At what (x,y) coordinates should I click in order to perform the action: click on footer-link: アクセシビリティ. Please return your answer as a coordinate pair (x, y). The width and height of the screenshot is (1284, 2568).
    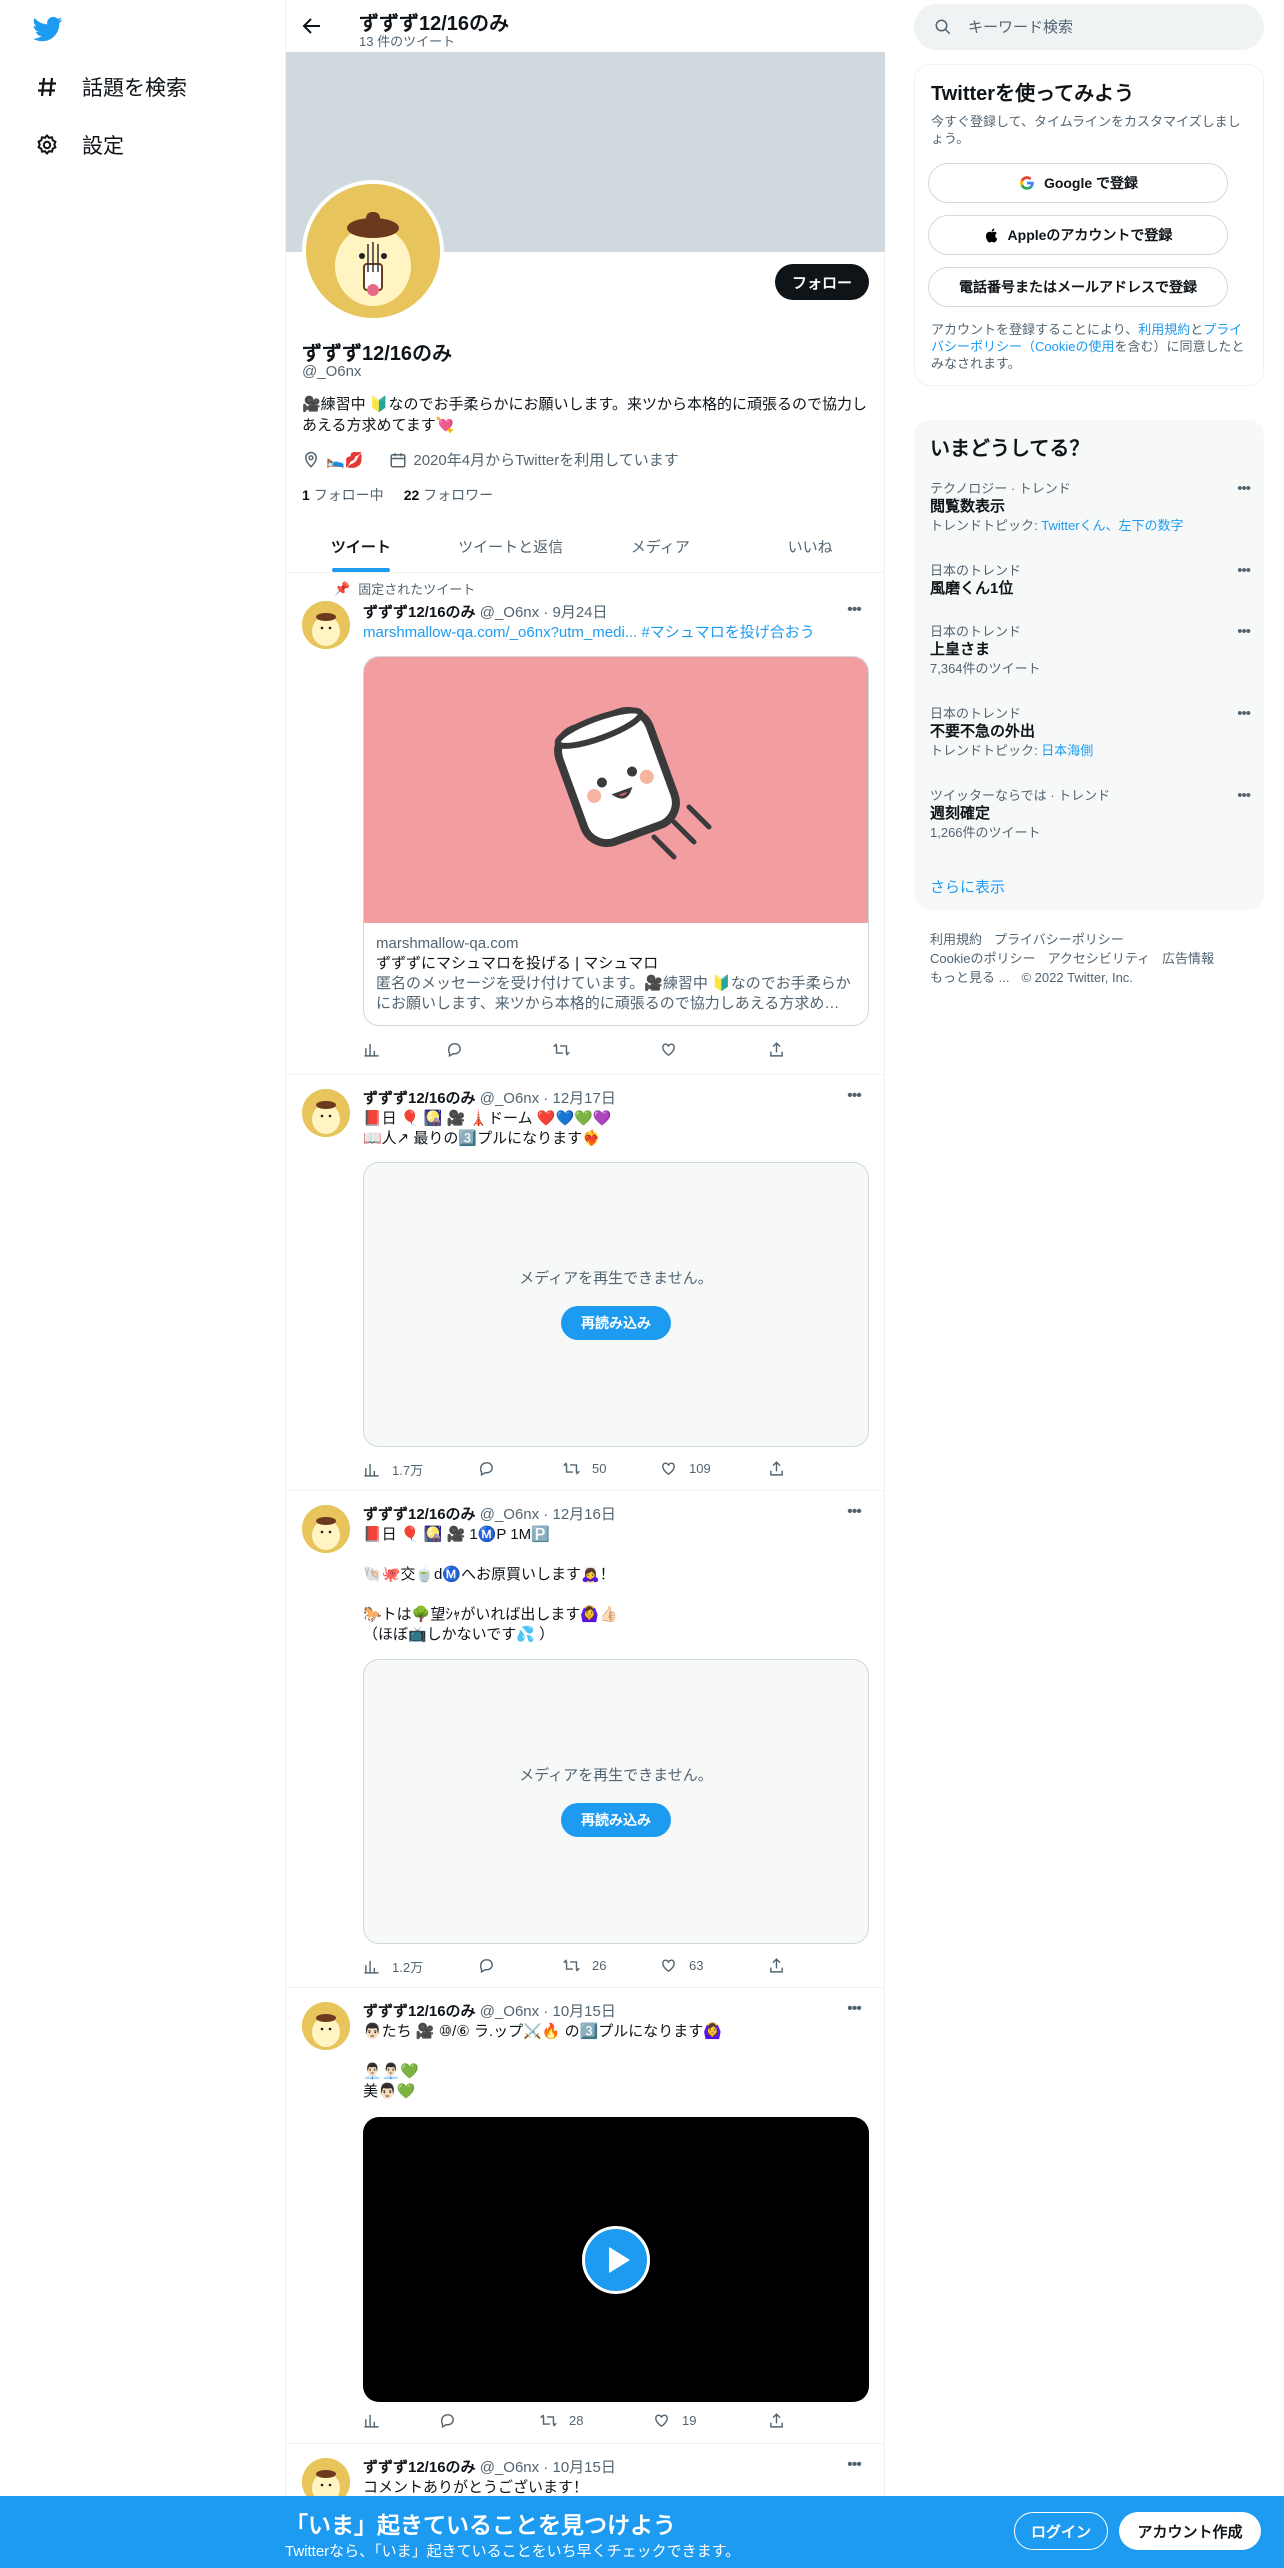
    Looking at the image, I should click on (1098, 958).